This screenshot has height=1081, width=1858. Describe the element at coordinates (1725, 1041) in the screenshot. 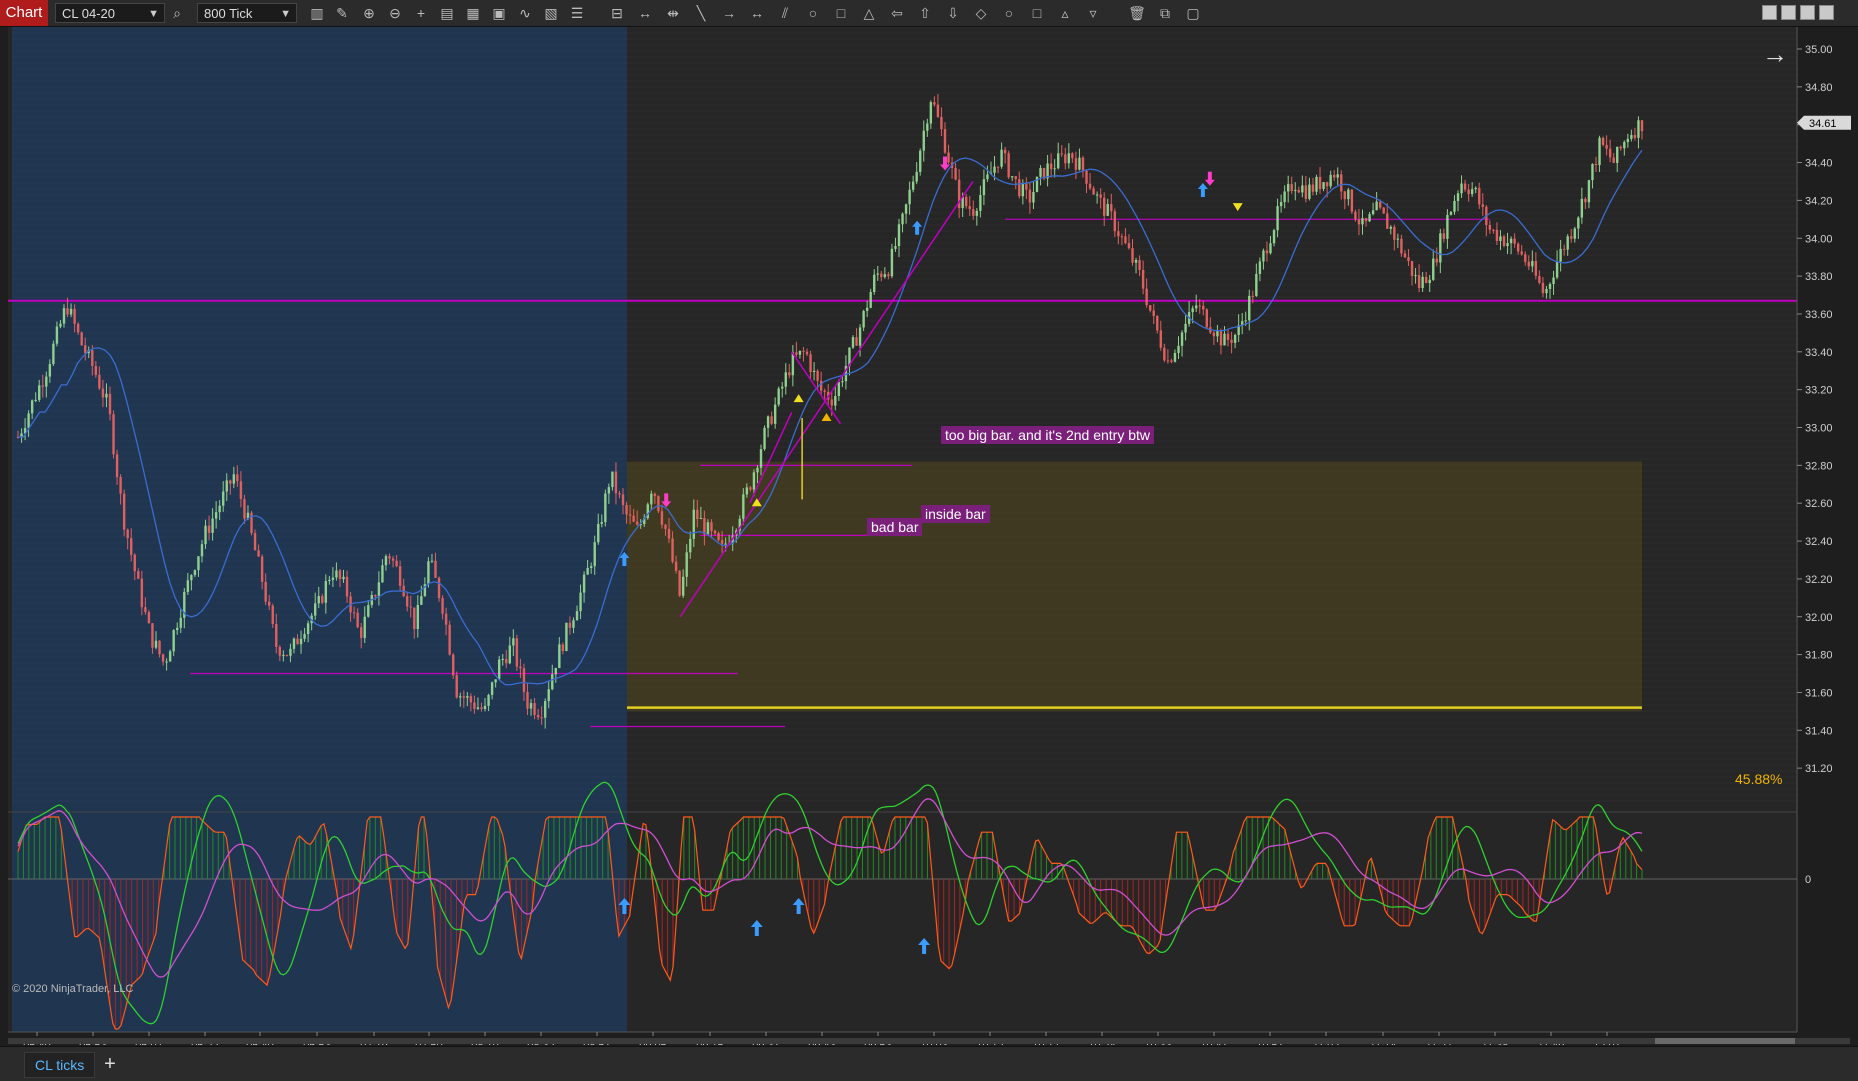

I see `scrollbar-thumb` at that location.